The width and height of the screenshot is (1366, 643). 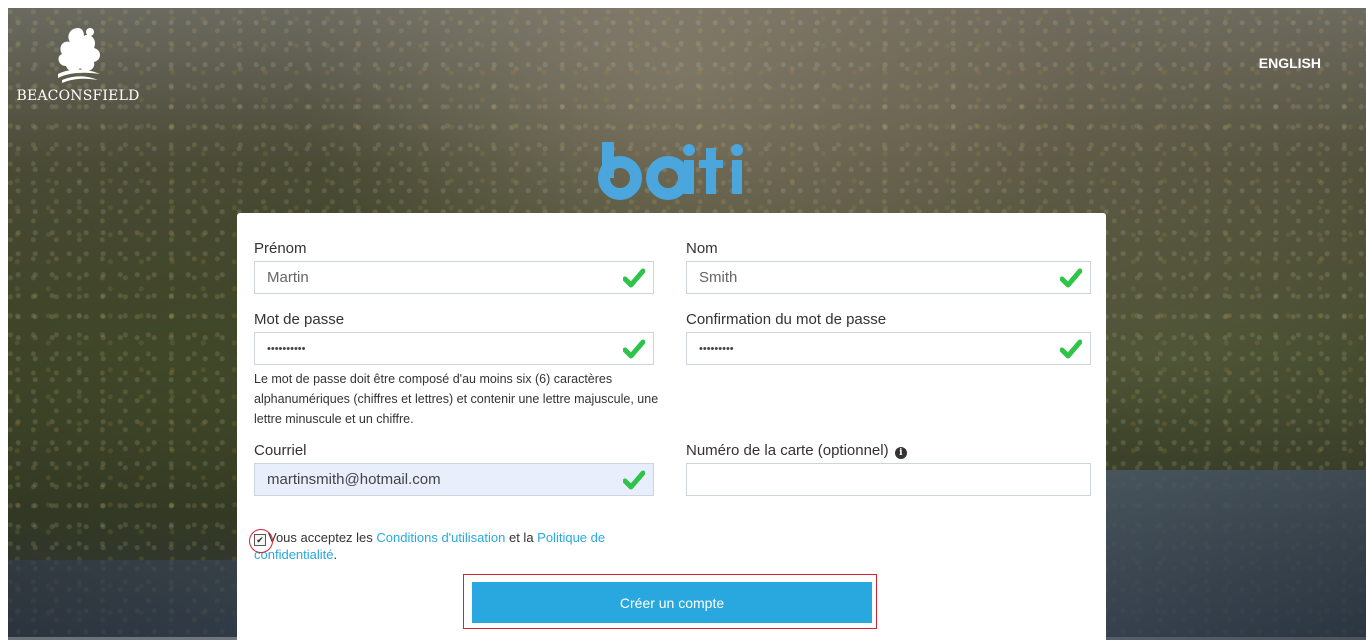 What do you see at coordinates (521, 537) in the screenshot?
I see `terms-middle: et la` at bounding box center [521, 537].